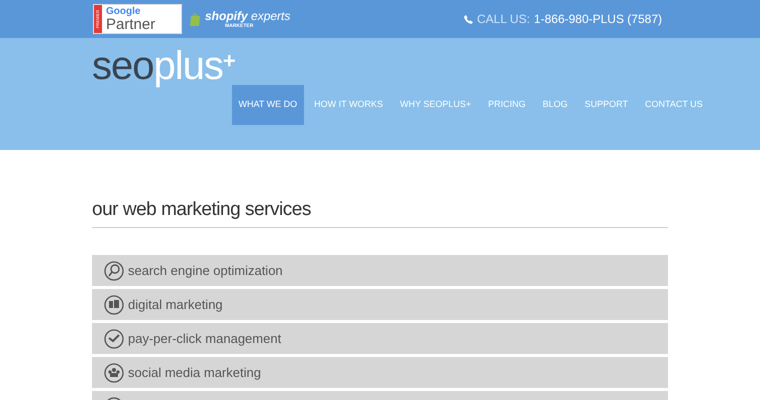  Describe the element at coordinates (606, 105) in the screenshot. I see `nav-link: SUPPORT` at that location.